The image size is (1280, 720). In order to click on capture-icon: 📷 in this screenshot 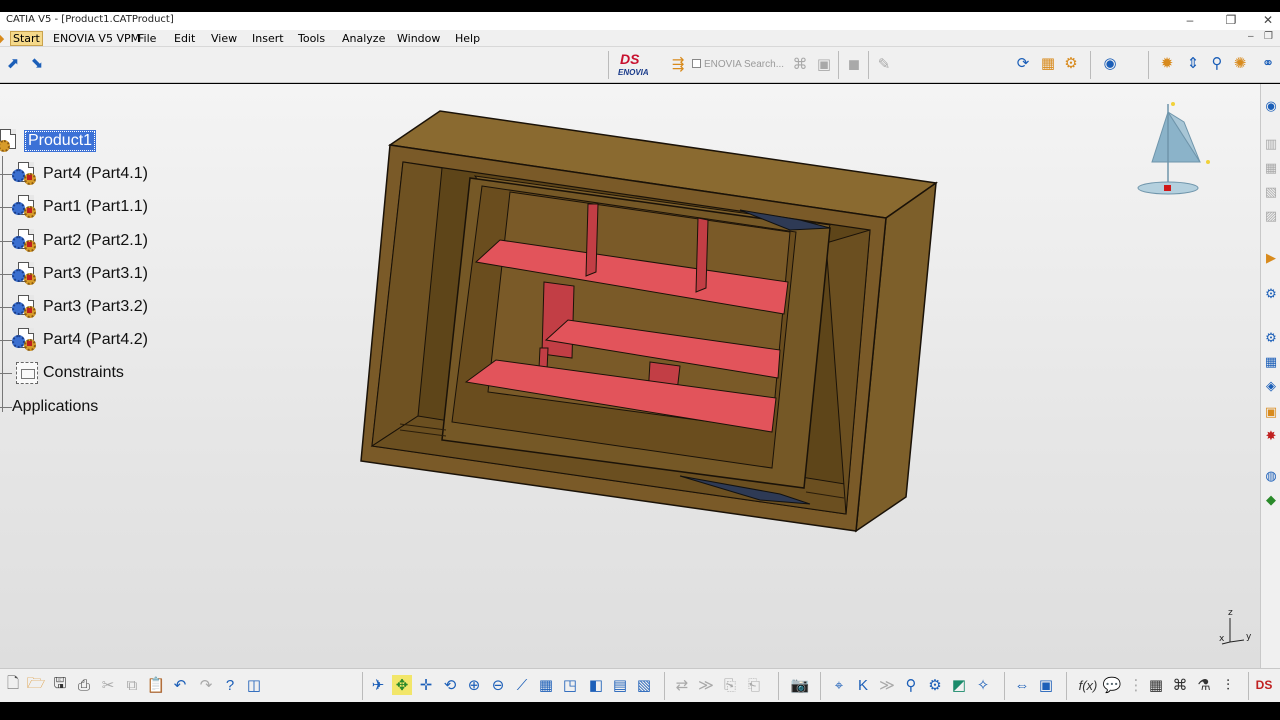, I will do `click(800, 685)`.